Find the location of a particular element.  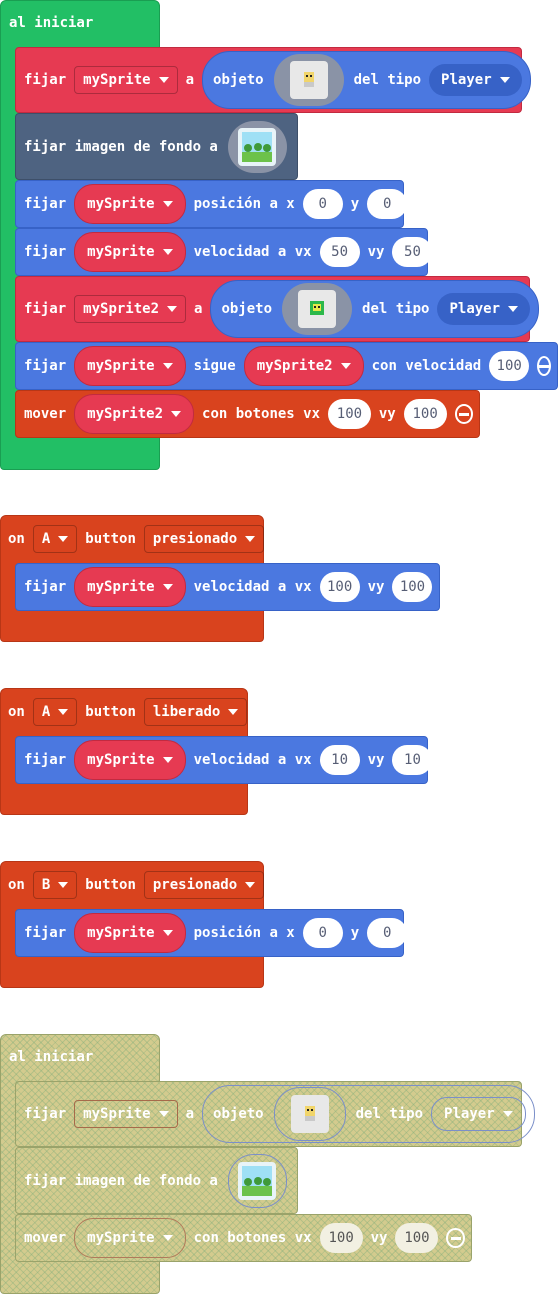

vx-input: 50 is located at coordinates (339, 252).